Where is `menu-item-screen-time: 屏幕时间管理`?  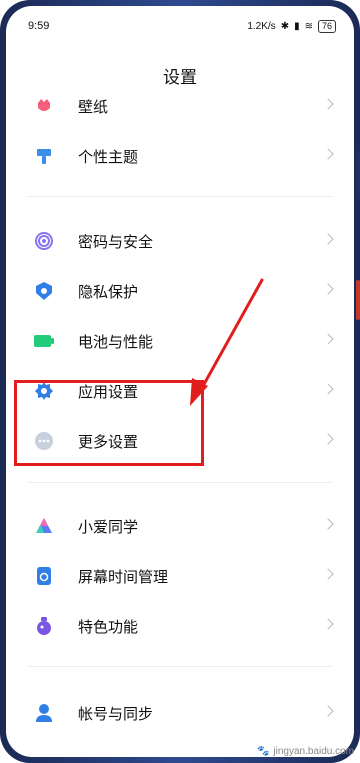 menu-item-screen-time: 屏幕时间管理 is located at coordinates (180, 576).